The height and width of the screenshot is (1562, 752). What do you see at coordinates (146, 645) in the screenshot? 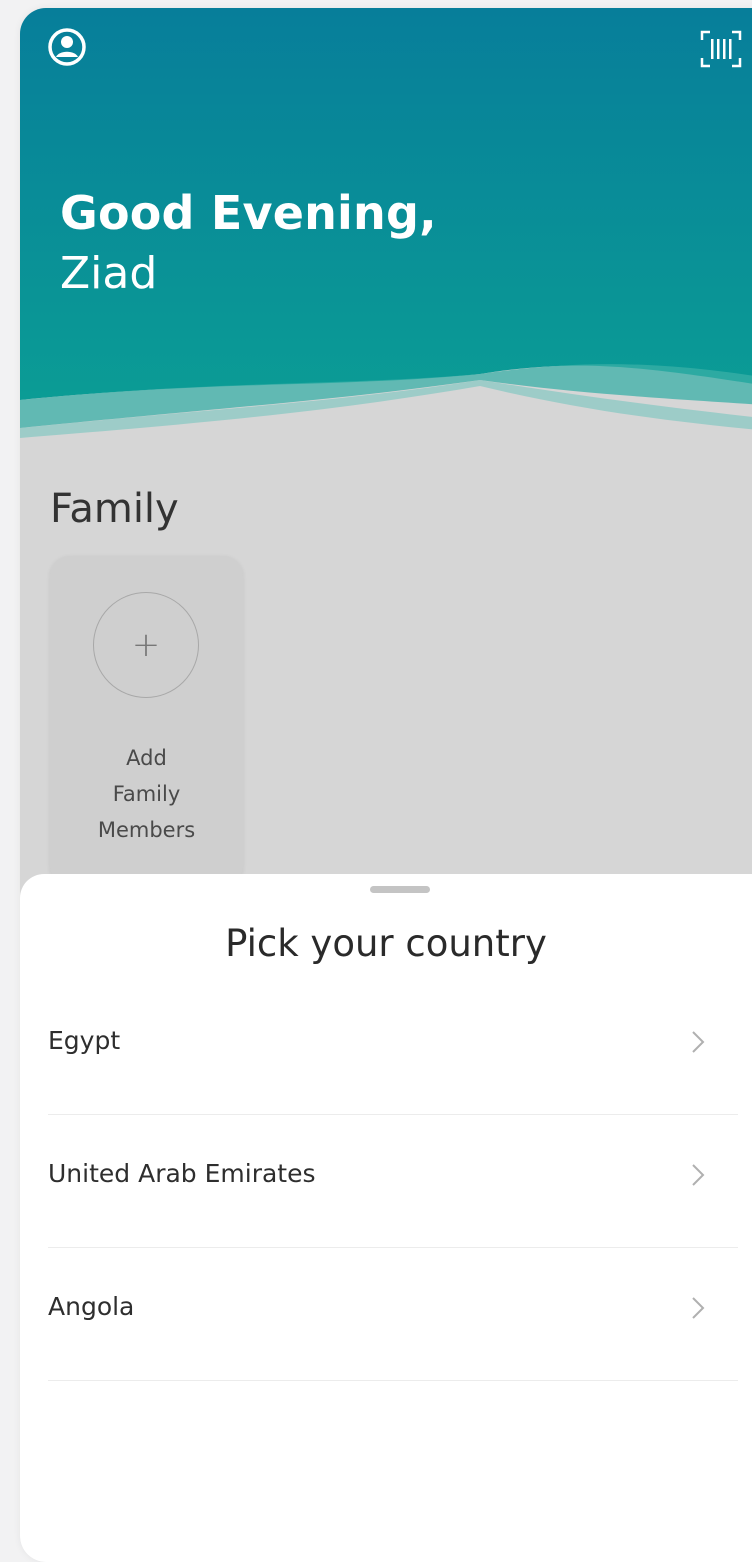
I see `plus-icon: +` at bounding box center [146, 645].